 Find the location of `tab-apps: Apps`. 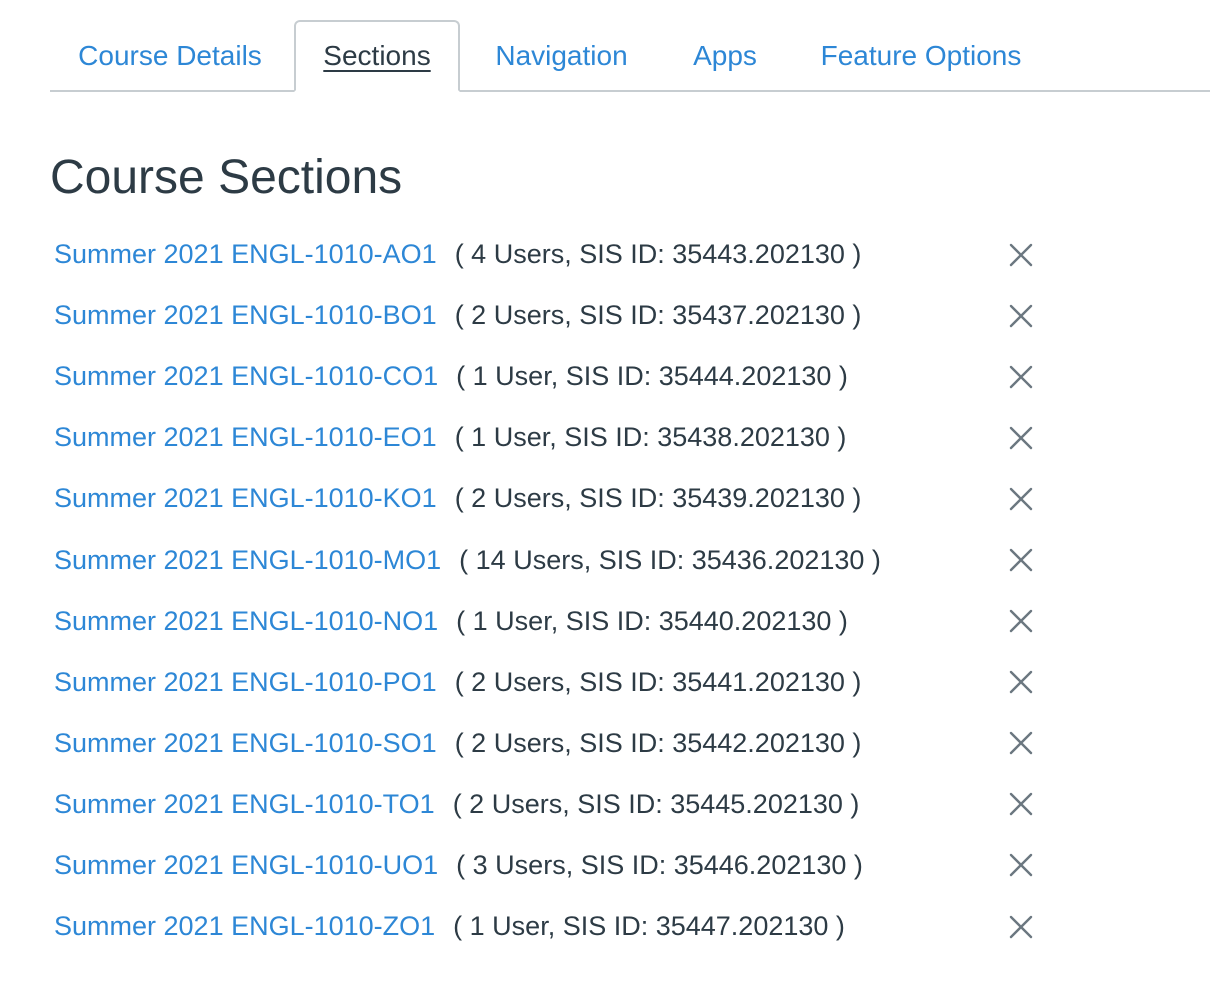

tab-apps: Apps is located at coordinates (725, 56).